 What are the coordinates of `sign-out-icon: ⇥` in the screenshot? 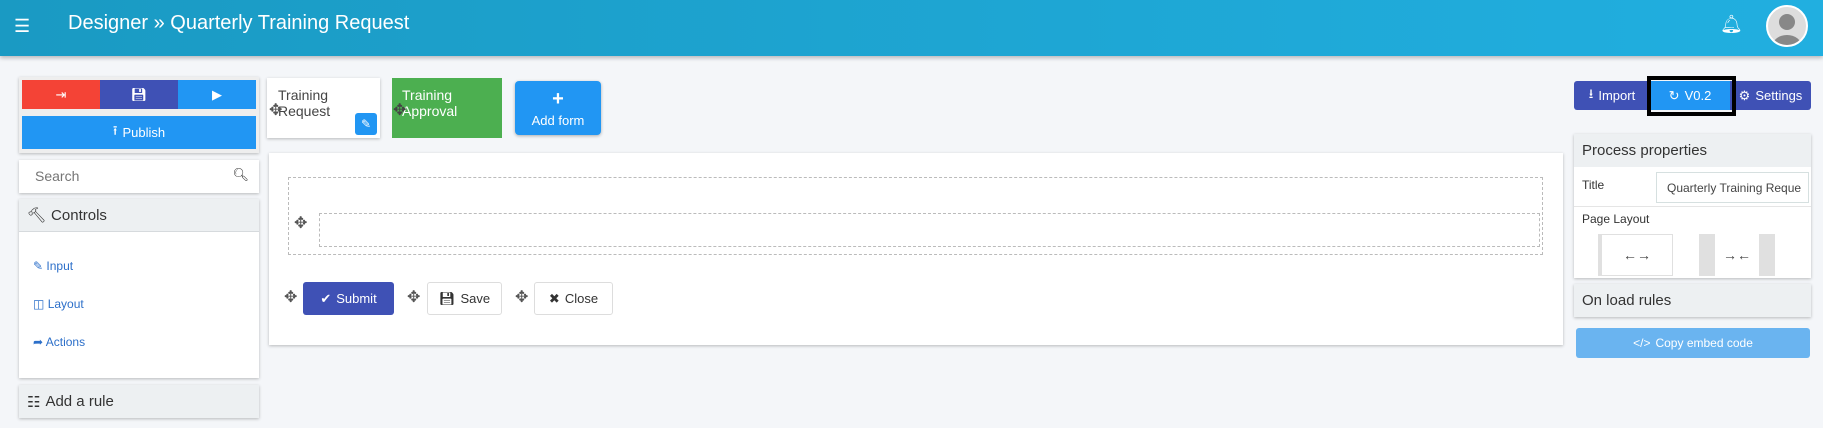 It's located at (61, 94).